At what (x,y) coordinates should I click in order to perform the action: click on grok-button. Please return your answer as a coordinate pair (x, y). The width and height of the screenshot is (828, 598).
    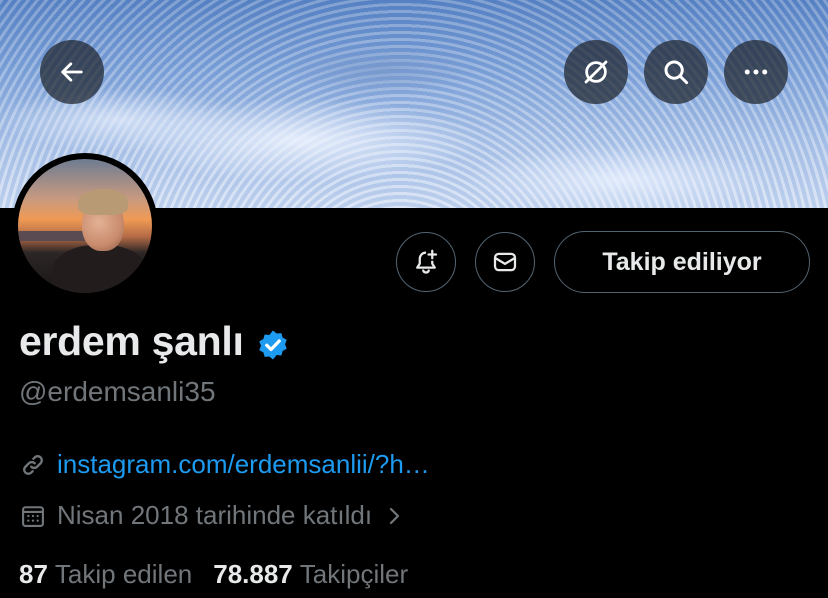
    Looking at the image, I should click on (596, 72).